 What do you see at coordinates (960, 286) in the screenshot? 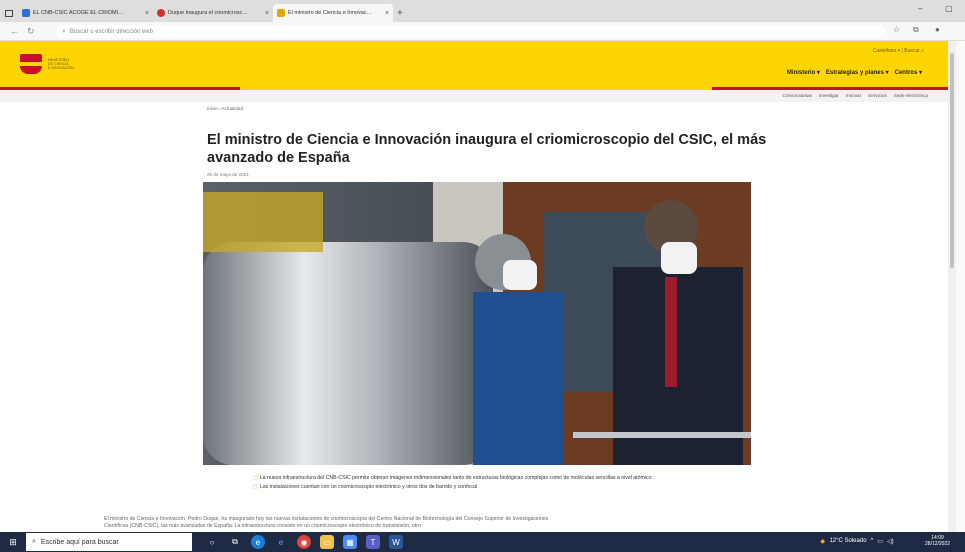
I see `sidebar-strip` at bounding box center [960, 286].